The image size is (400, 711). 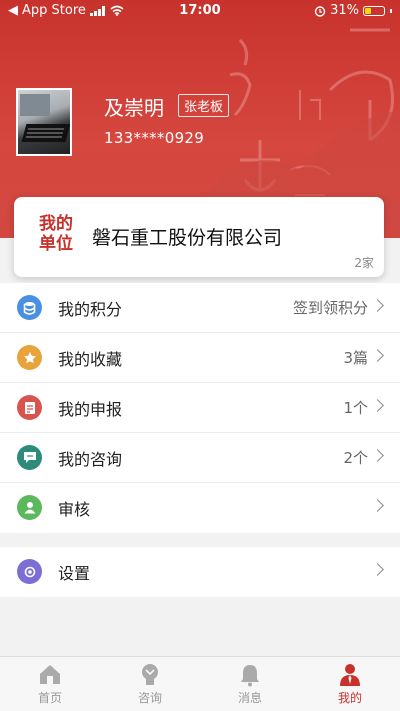 I want to click on menu-item-label: 审核, so click(x=74, y=509).